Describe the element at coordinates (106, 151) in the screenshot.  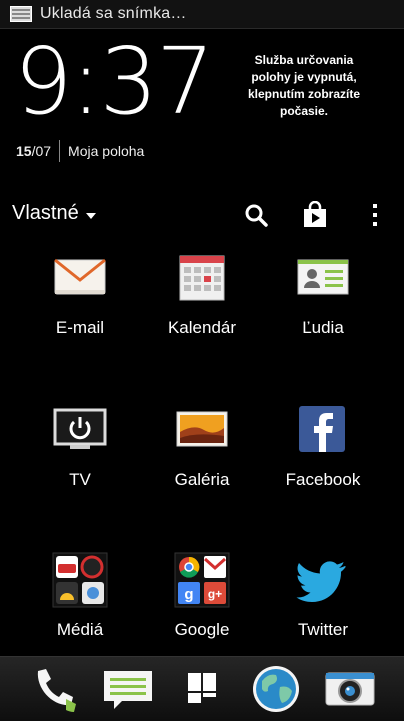
I see `location-label: Moja poloha` at that location.